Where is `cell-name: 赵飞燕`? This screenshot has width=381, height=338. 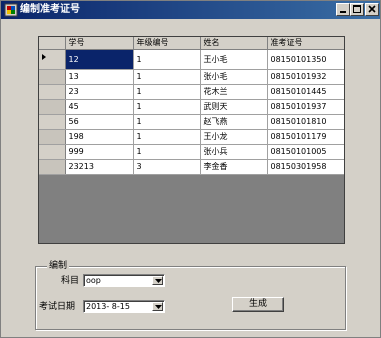 cell-name: 赵飞燕 is located at coordinates (234, 122).